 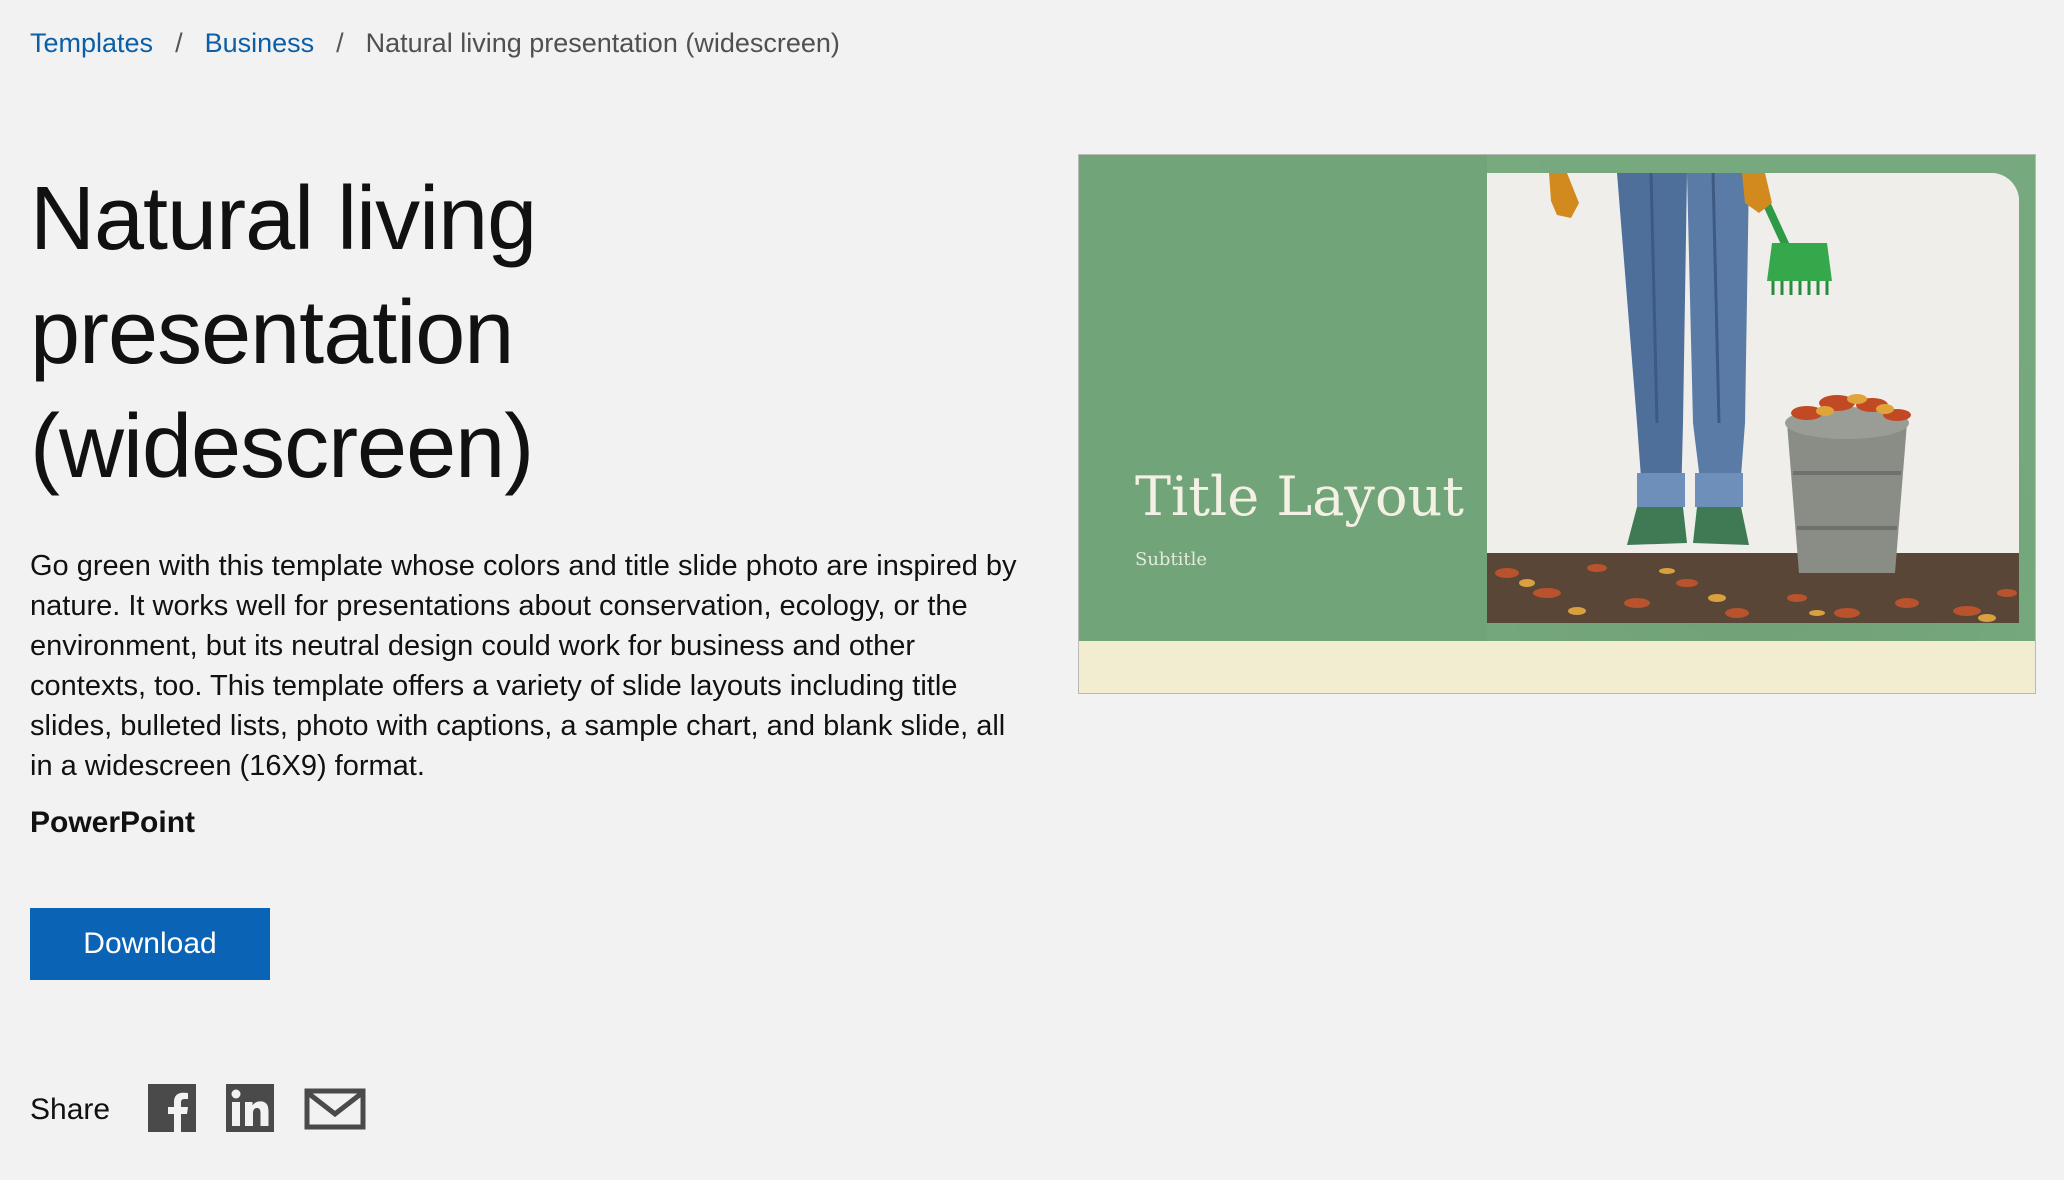 I want to click on facebook-icon, so click(x=172, y=1110).